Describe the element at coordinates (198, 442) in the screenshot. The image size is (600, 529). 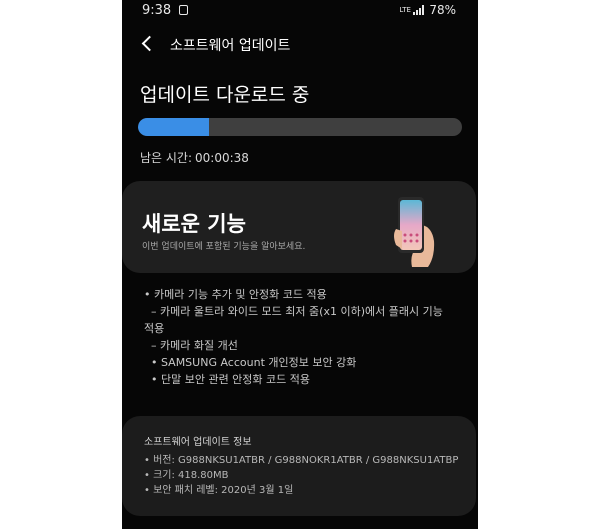
I see `software-info-title: 소프트웨어 업데이트 정보` at that location.